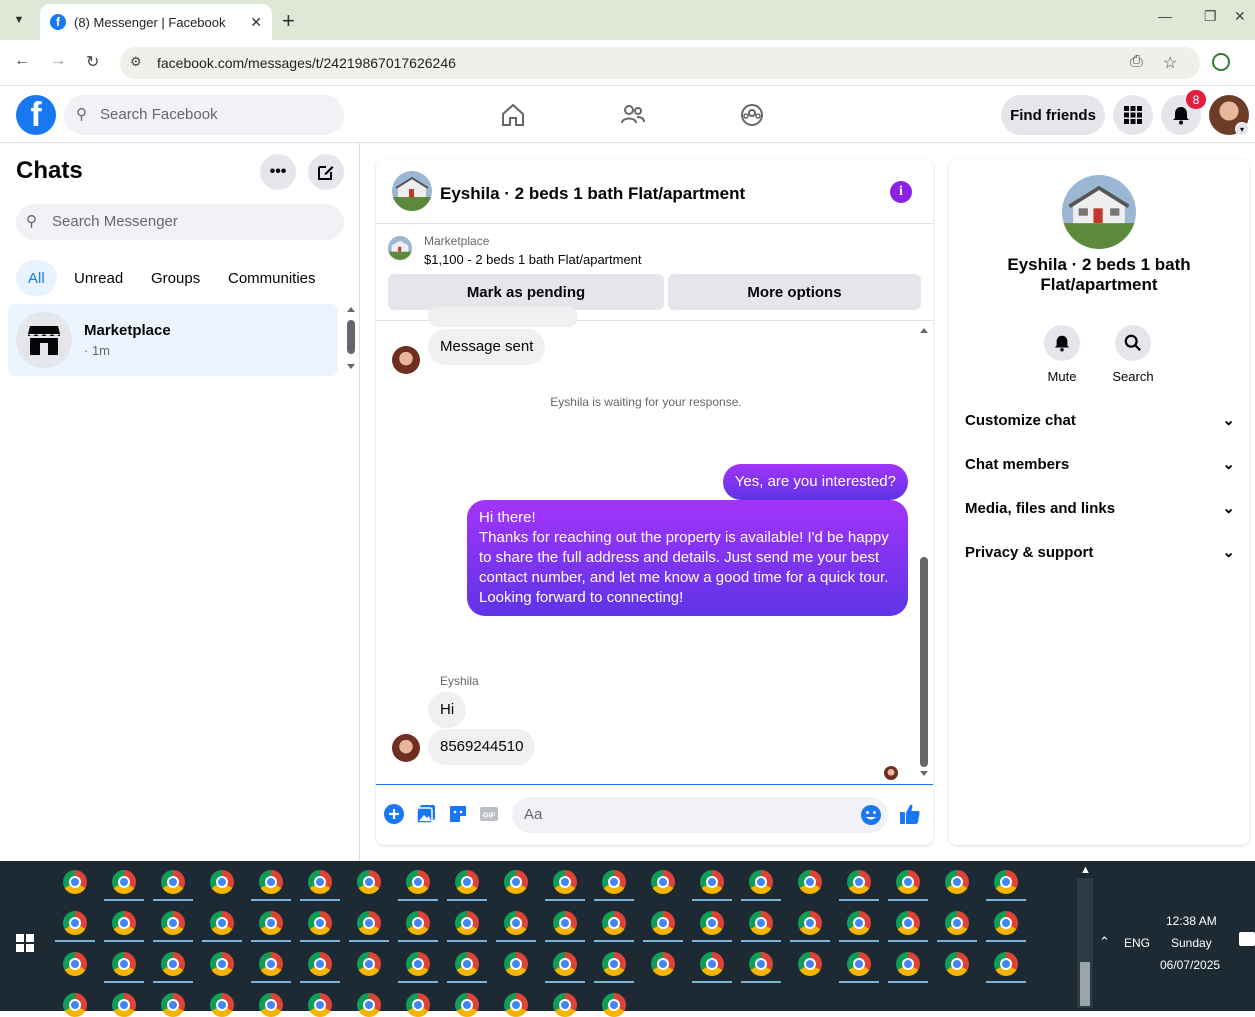  Describe the element at coordinates (288, 21) in the screenshot. I see `new-tab-icon: +` at that location.